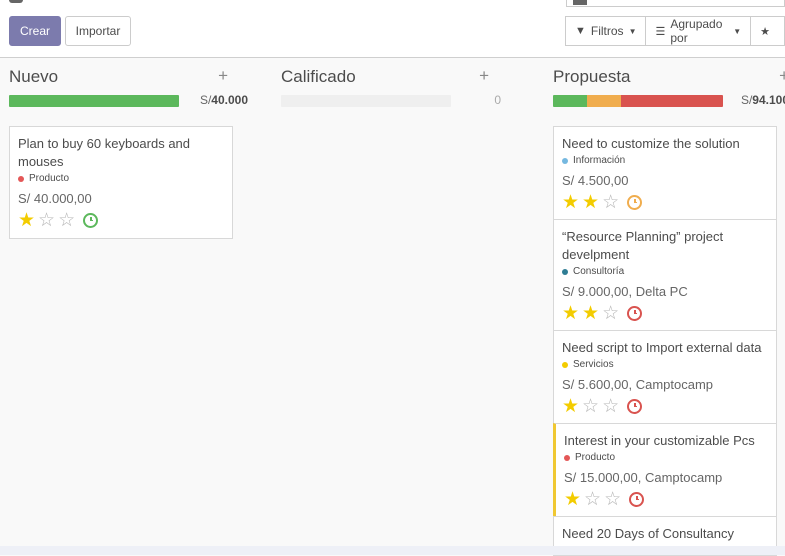  I want to click on search-input, so click(675, 3).